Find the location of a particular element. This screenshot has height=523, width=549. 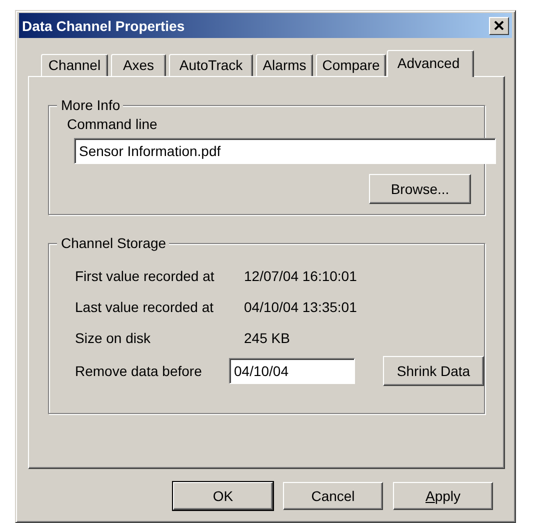

tab: Channel is located at coordinates (74, 65).